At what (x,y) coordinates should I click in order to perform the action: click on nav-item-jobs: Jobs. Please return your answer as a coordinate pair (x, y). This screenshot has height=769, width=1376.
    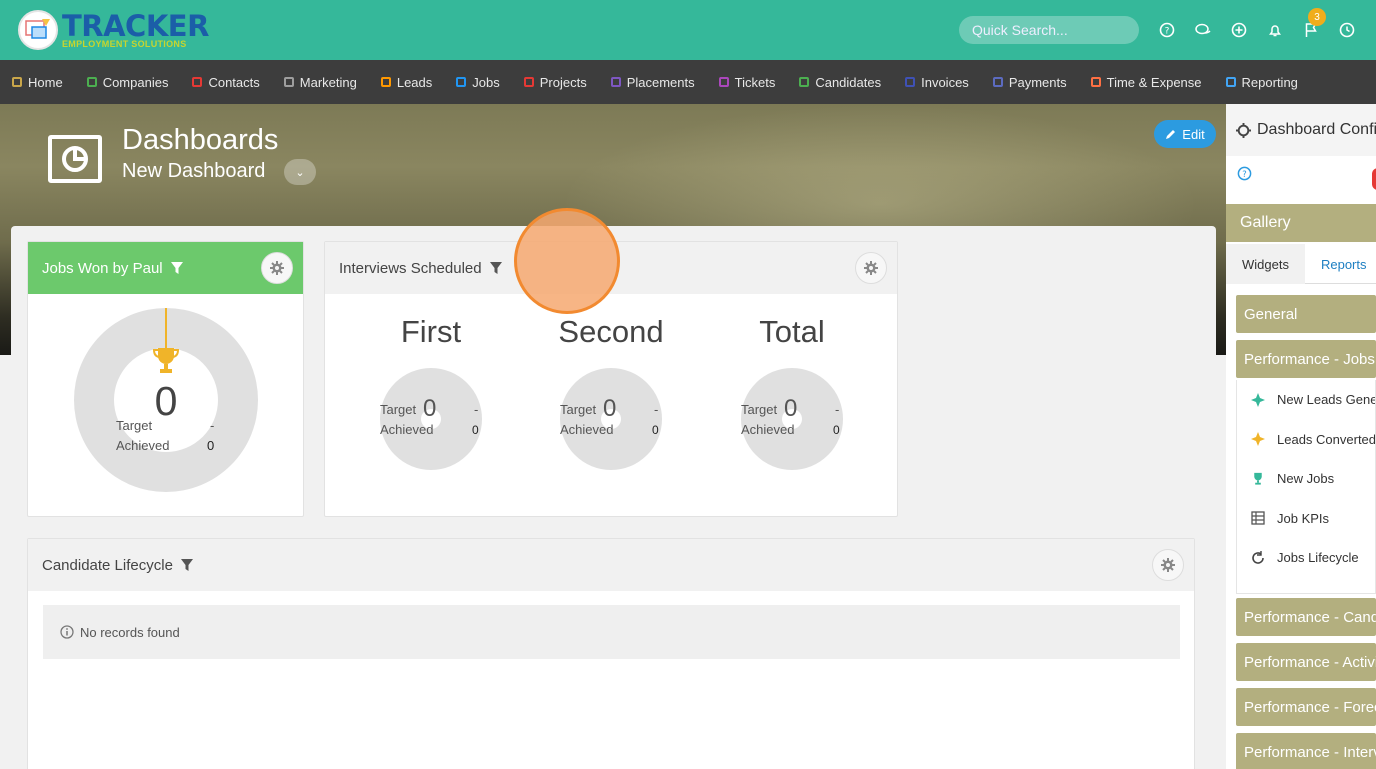
    Looking at the image, I should click on (478, 82).